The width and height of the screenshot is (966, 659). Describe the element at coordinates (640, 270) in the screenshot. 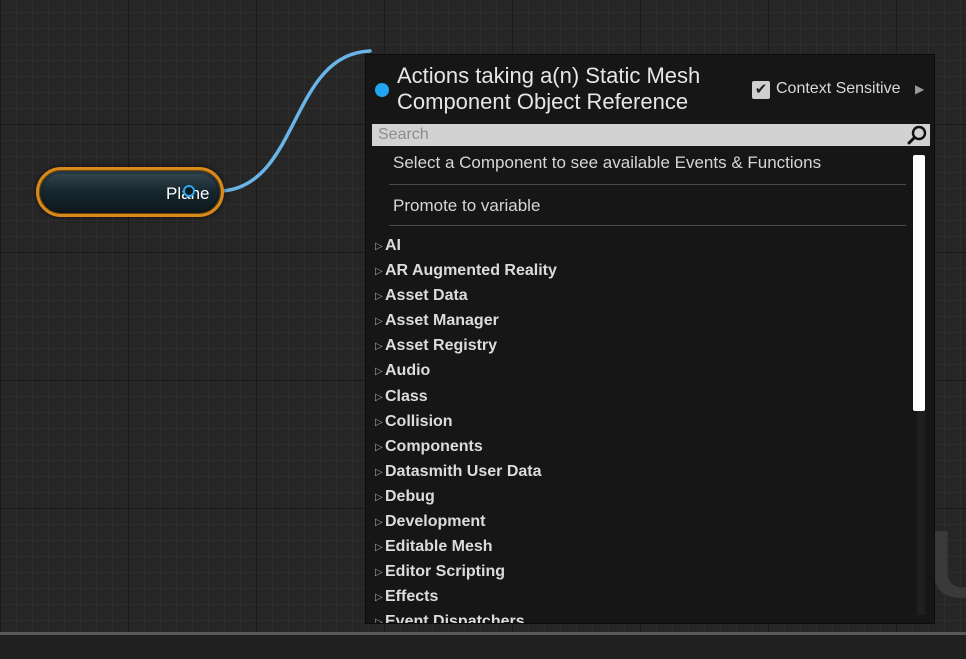

I see `category-ar-augmented-reality: ▷ AR Augmented Reality` at that location.